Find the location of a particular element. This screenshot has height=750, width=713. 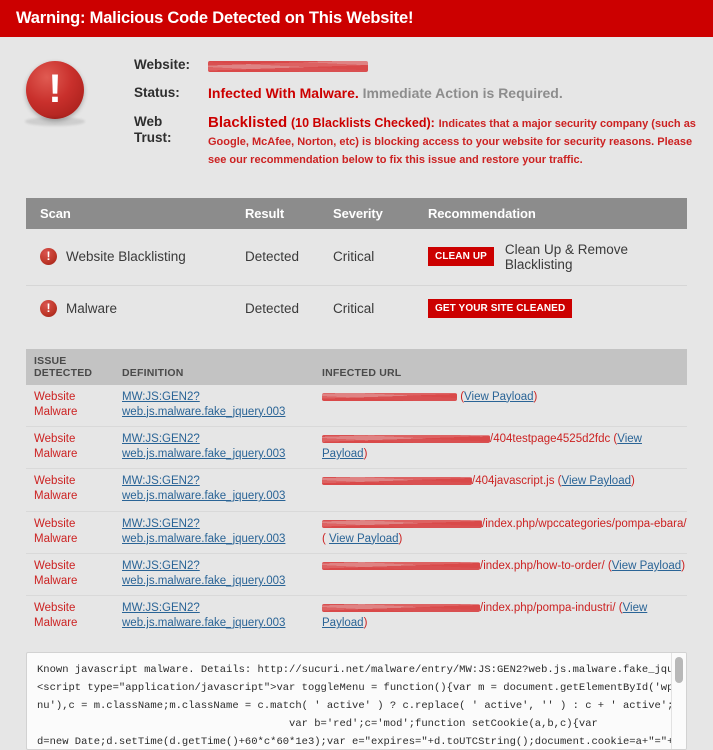

exclamation-circle-icon: ! is located at coordinates (55, 90).